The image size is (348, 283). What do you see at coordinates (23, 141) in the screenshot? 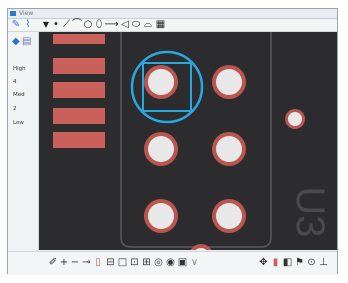
I see `left-panel: ◆ ▤ High 4 Med 2 Low` at bounding box center [23, 141].